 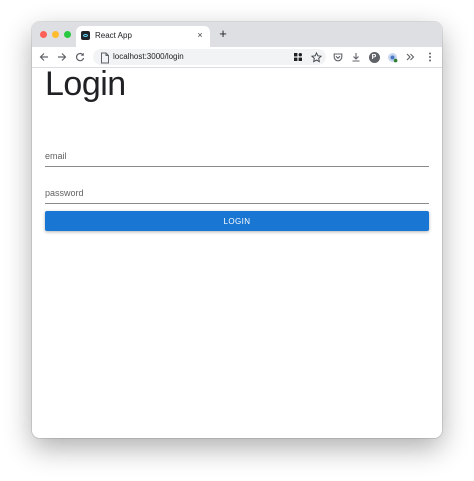 I want to click on extensions-grid-icon, so click(x=298, y=57).